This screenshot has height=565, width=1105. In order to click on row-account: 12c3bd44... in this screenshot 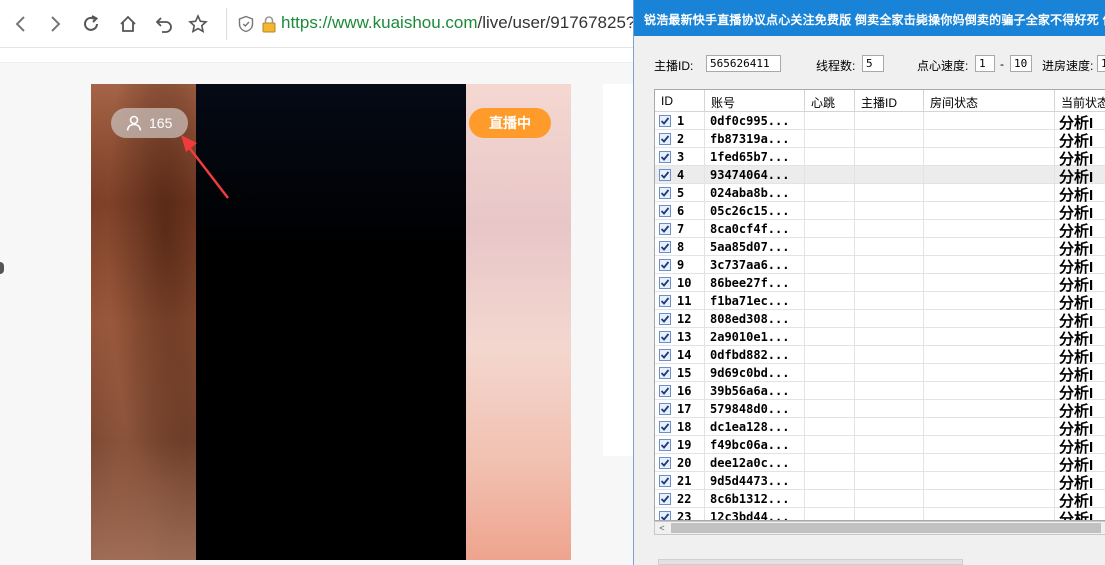, I will do `click(755, 514)`.